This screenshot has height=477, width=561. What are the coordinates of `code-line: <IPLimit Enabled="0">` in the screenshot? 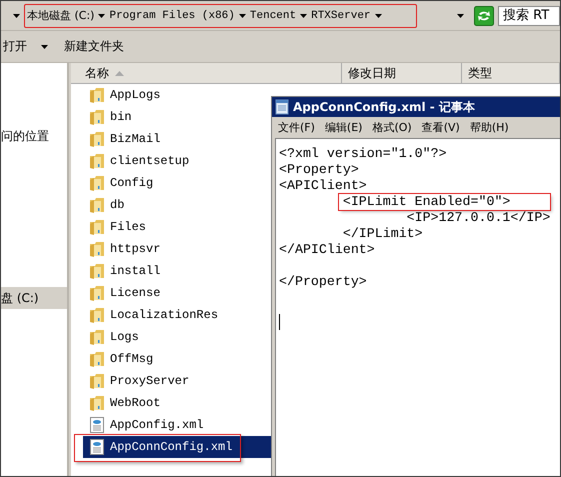 It's located at (444, 202).